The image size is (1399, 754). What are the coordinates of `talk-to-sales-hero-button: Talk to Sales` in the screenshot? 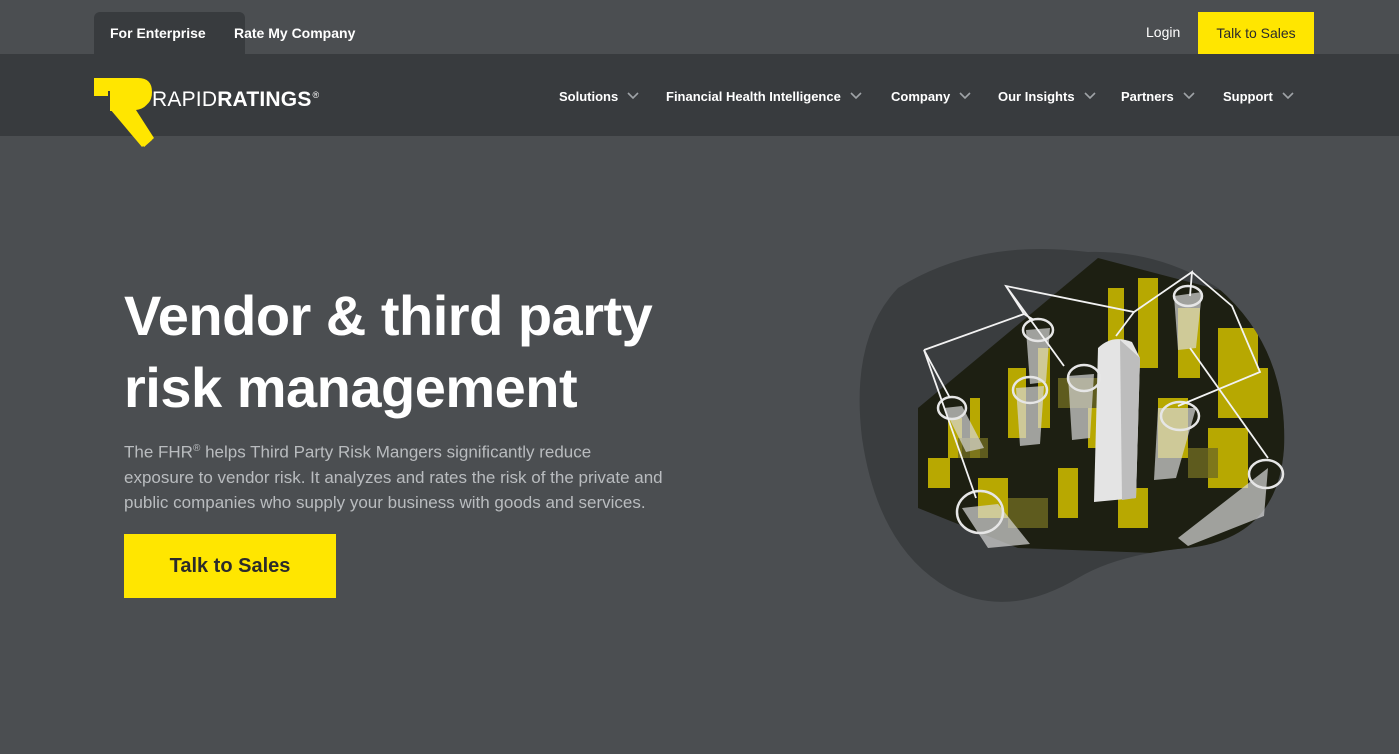 It's located at (230, 566).